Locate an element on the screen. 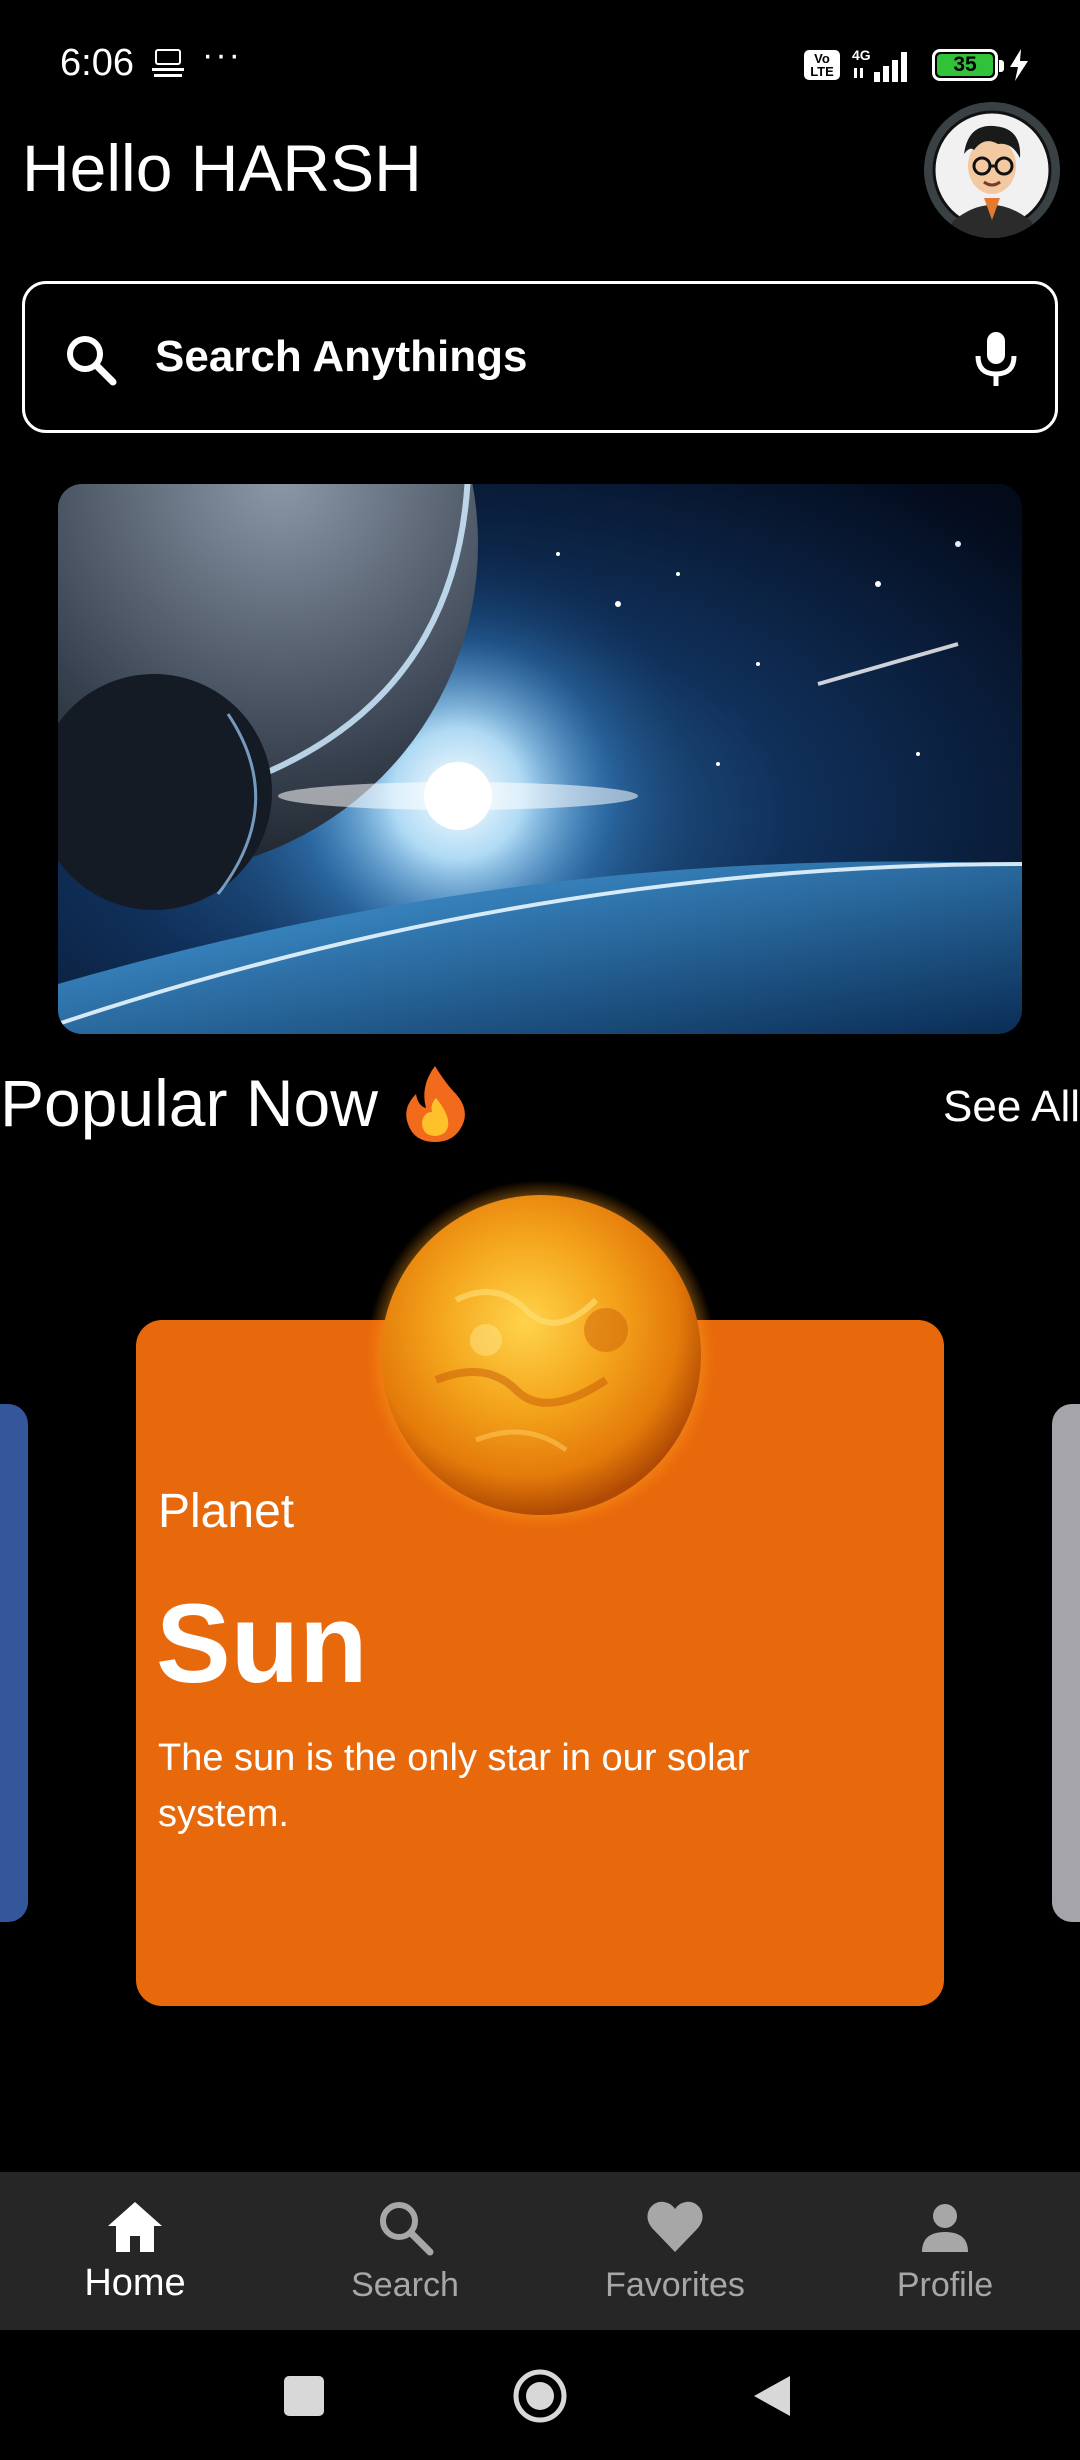 Image resolution: width=1080 pixels, height=2460 pixels. notification-app-icon is located at coordinates (168, 63).